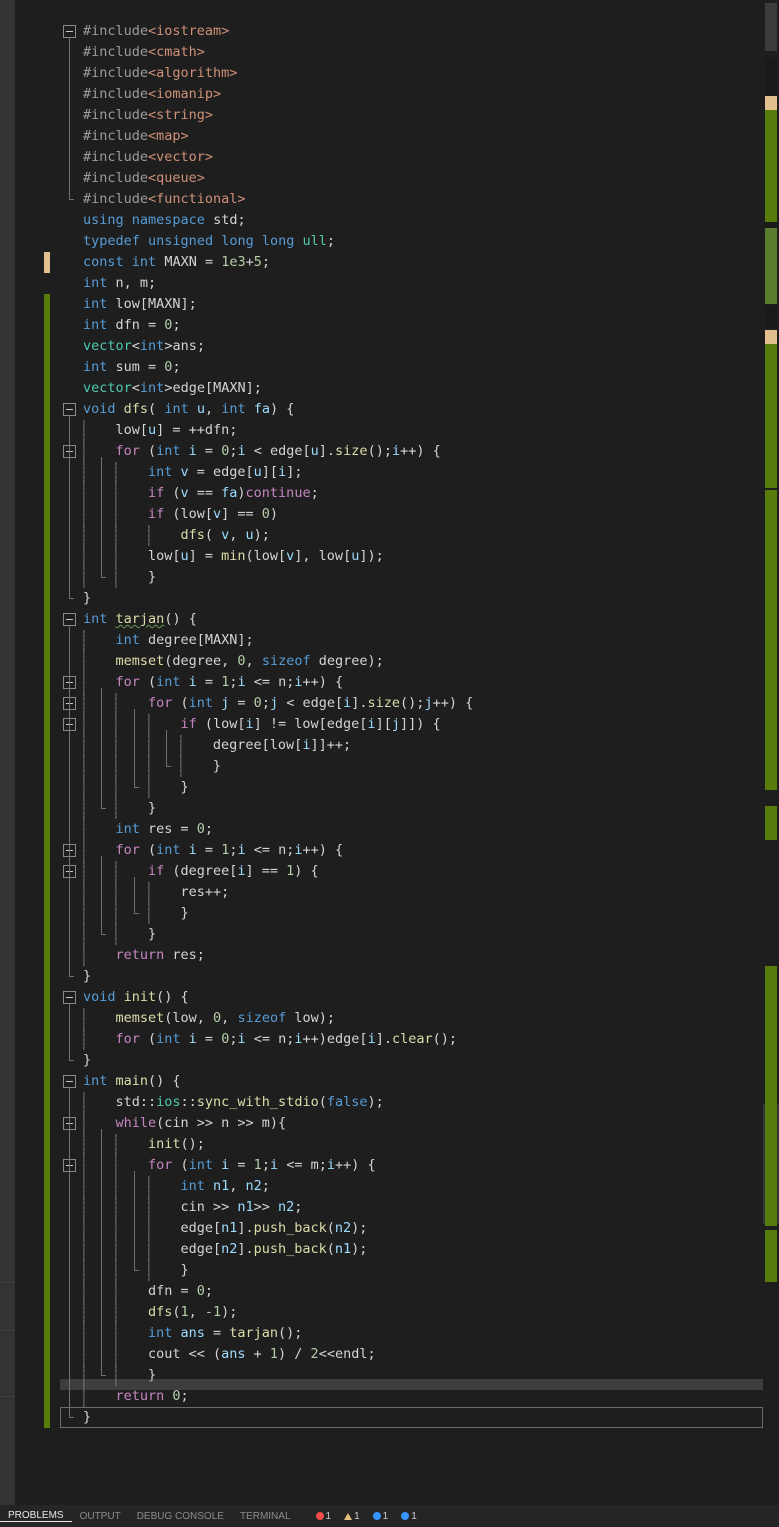  Describe the element at coordinates (152, 934) in the screenshot. I see `code-line-text: }` at that location.